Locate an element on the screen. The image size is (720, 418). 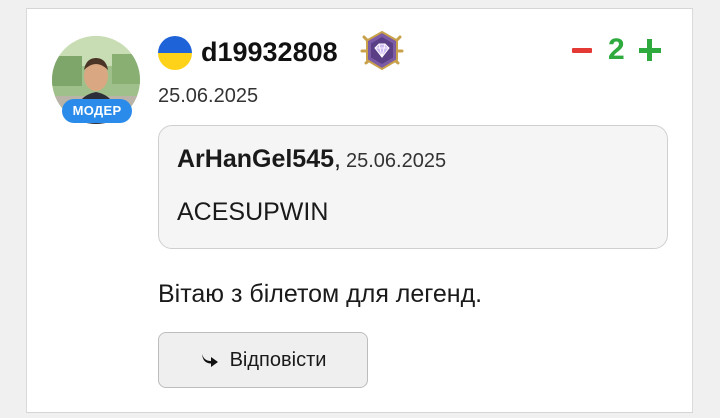
vote-score: 2 is located at coordinates (616, 49).